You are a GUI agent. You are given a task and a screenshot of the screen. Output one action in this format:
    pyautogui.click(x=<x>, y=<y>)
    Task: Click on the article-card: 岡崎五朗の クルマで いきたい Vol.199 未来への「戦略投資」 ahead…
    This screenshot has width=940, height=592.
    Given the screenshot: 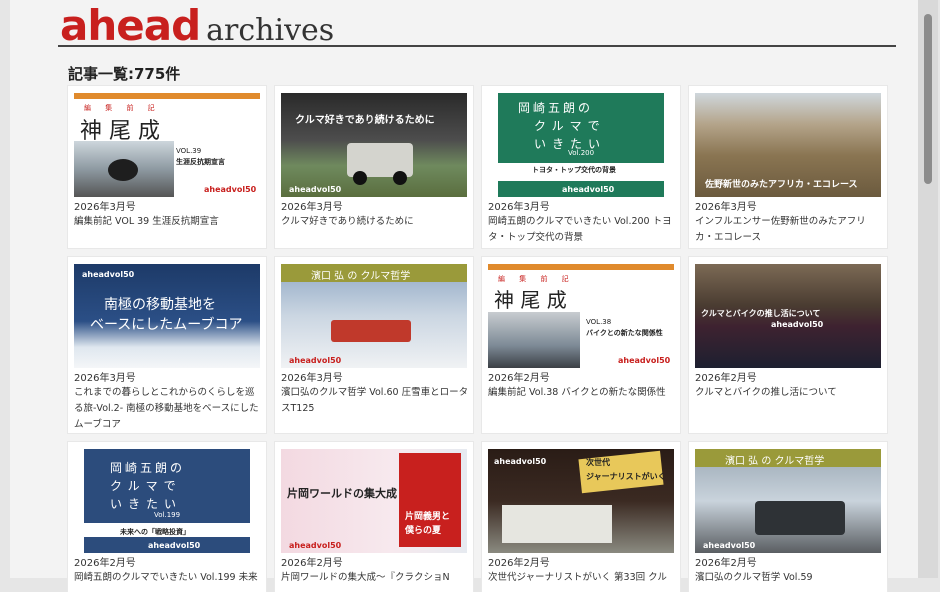 What is the action you would take?
    pyautogui.click(x=167, y=517)
    